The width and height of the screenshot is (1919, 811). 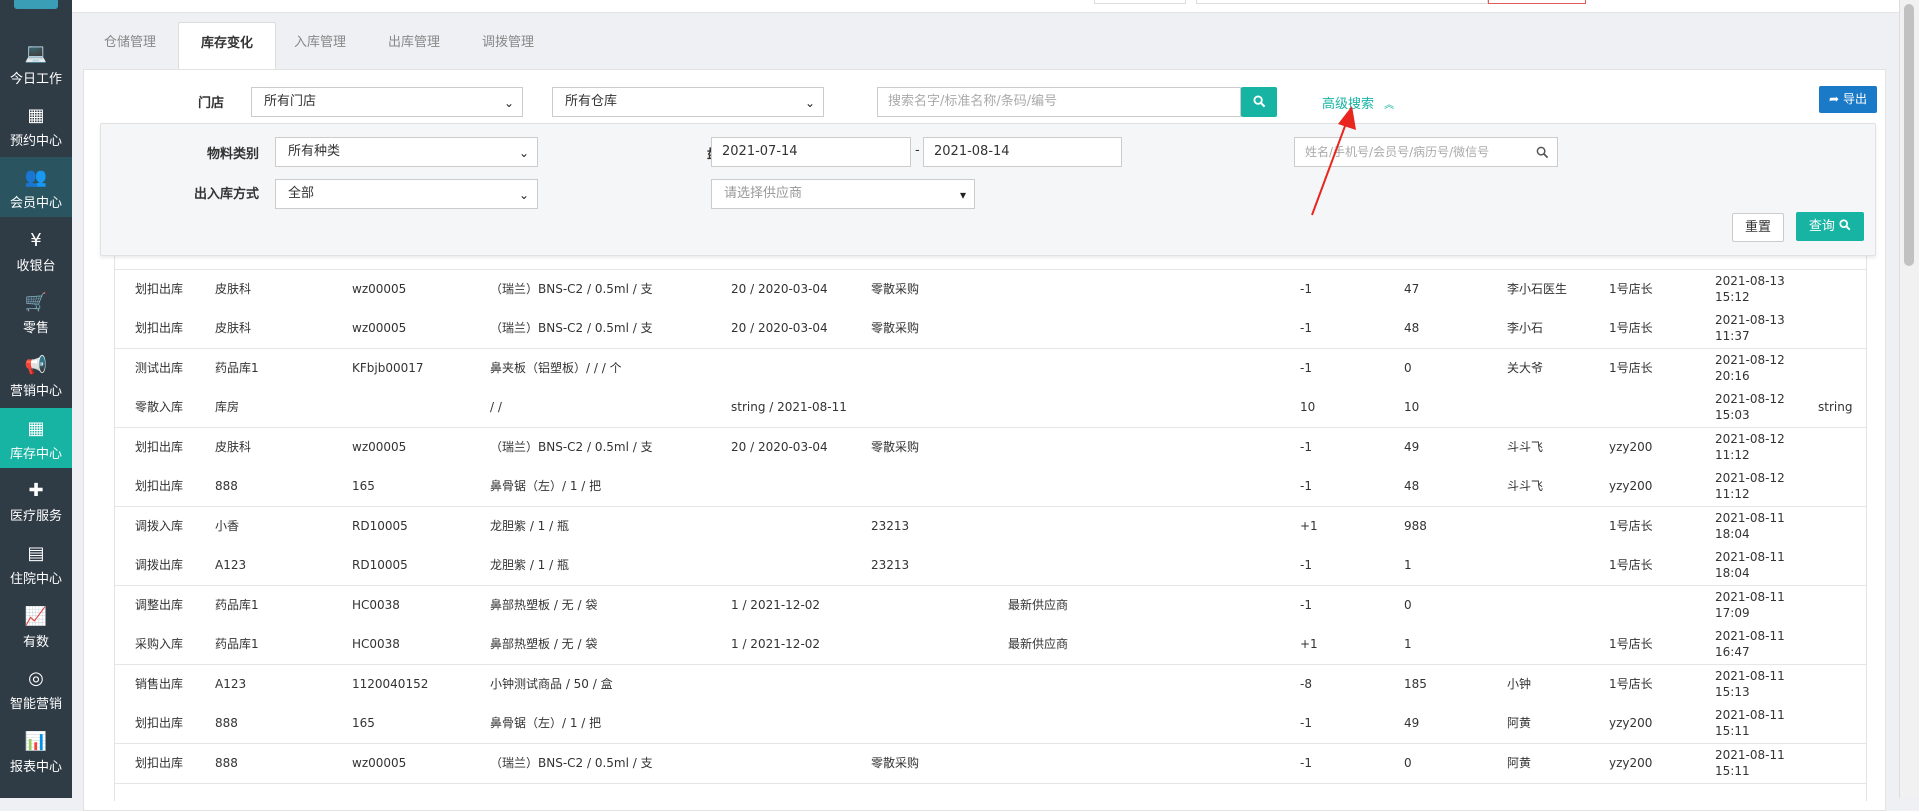 What do you see at coordinates (36, 4) in the screenshot?
I see `app-logo` at bounding box center [36, 4].